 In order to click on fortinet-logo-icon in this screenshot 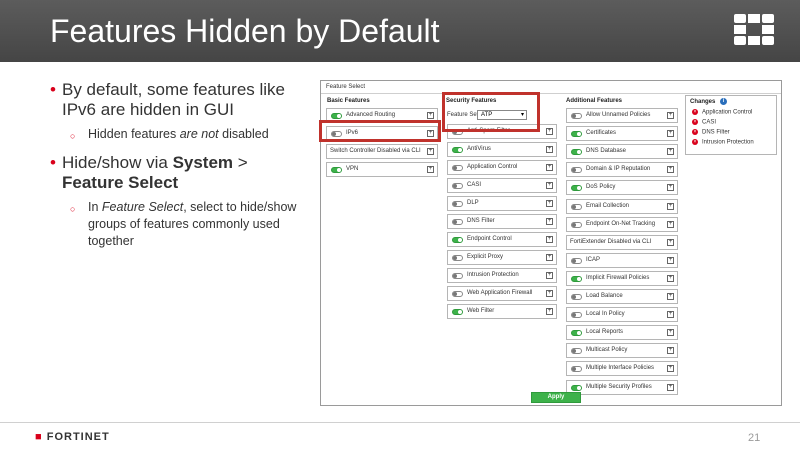, I will do `click(754, 29)`.